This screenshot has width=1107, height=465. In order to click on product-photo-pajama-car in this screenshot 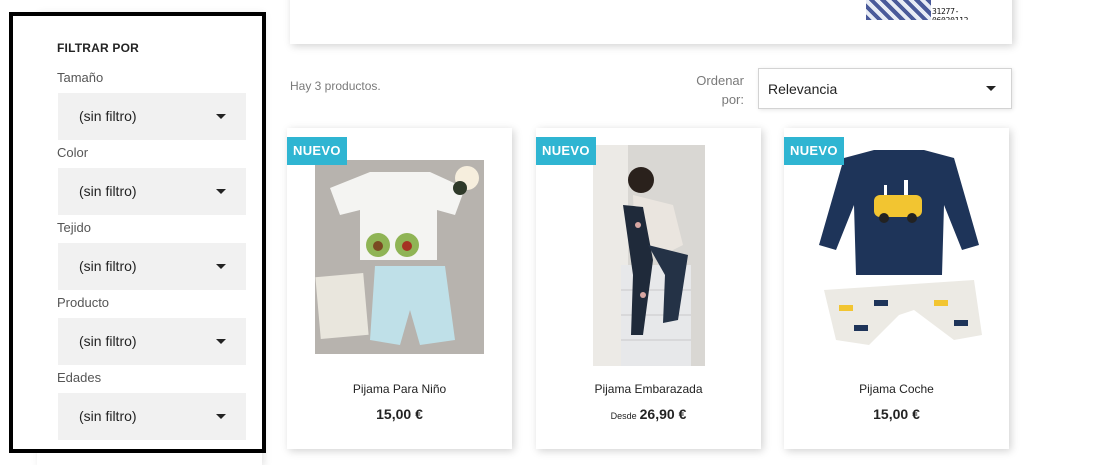, I will do `click(900, 247)`.